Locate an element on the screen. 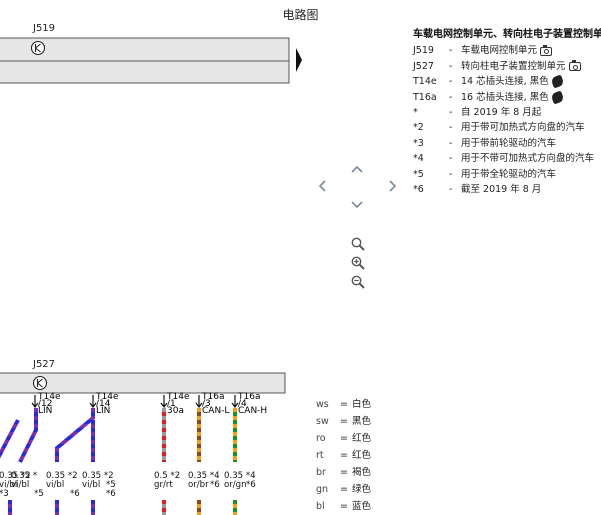 The width and height of the screenshot is (601, 515). wire-label-2: 0.35 * vi/bl *5 is located at coordinates (27, 485).